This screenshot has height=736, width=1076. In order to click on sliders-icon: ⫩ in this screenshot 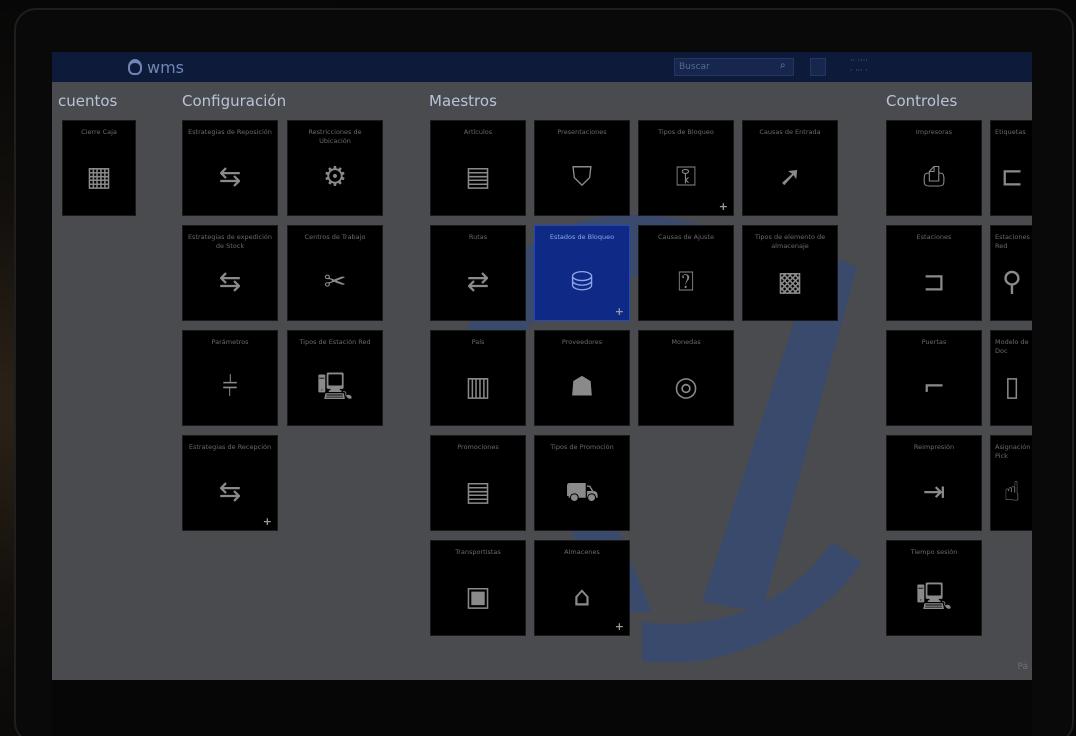, I will do `click(230, 387)`.